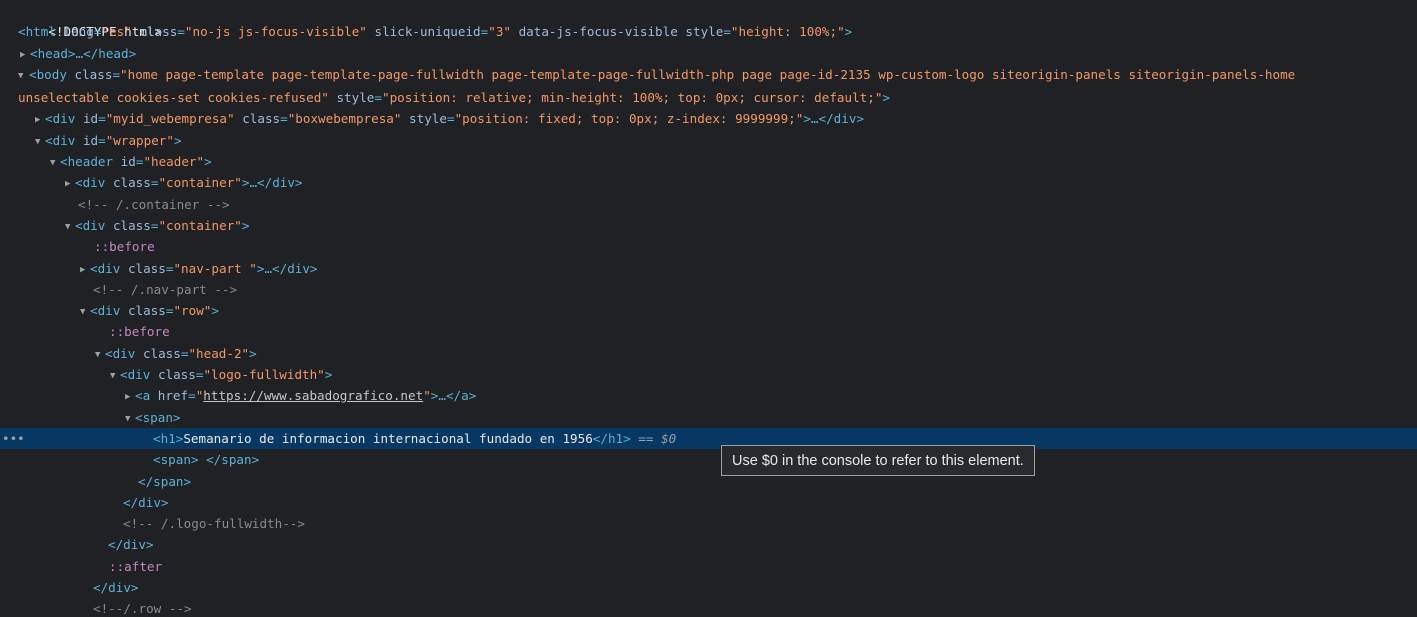 This screenshot has height=617, width=1417. What do you see at coordinates (13, 438) in the screenshot?
I see `more-options-icon: •••` at bounding box center [13, 438].